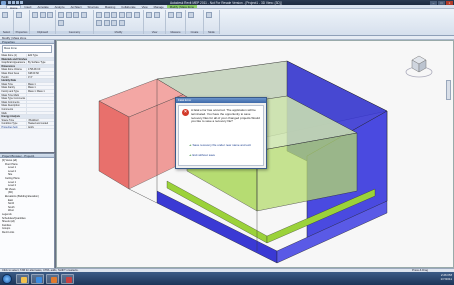 Image resolution: width=454 pixels, height=285 pixels. What do you see at coordinates (7, 84) in the screenshot?
I see `property-name: Mass Type` at bounding box center [7, 84].